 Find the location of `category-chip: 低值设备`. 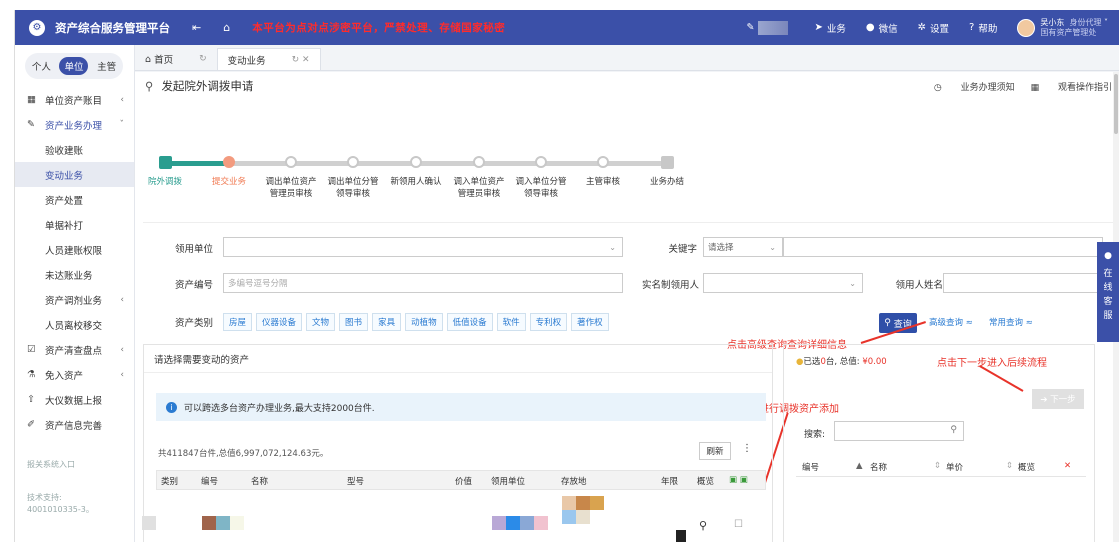

category-chip: 低值设备 is located at coordinates (469, 322).